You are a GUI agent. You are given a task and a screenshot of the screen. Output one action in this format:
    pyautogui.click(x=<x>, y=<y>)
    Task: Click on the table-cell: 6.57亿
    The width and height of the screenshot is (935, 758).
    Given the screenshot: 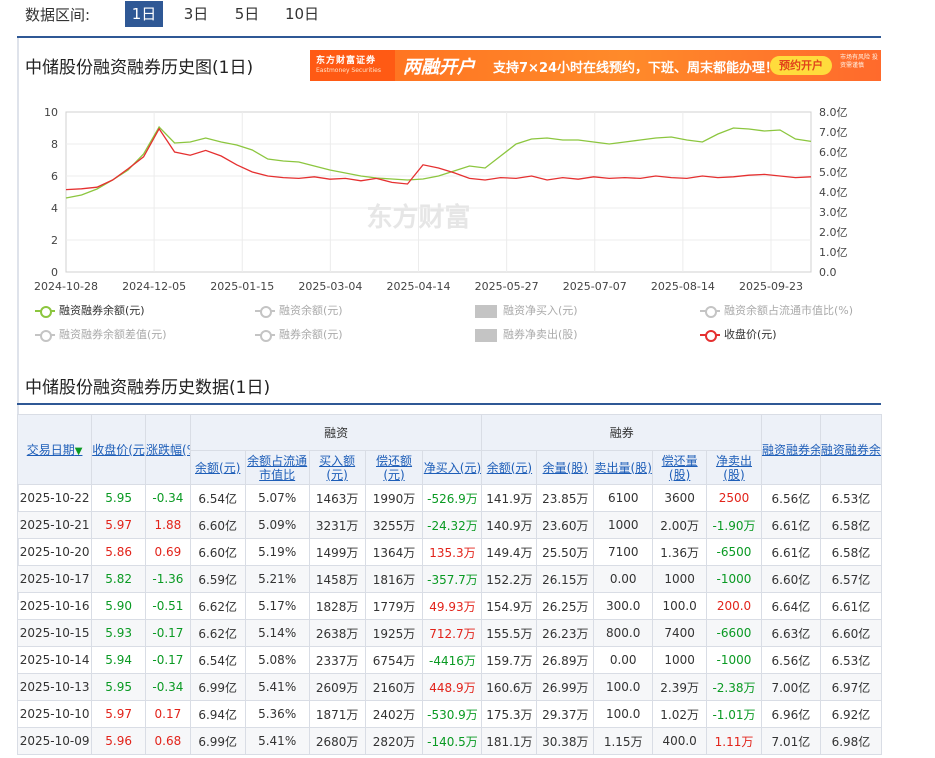 What is the action you would take?
    pyautogui.click(x=851, y=579)
    